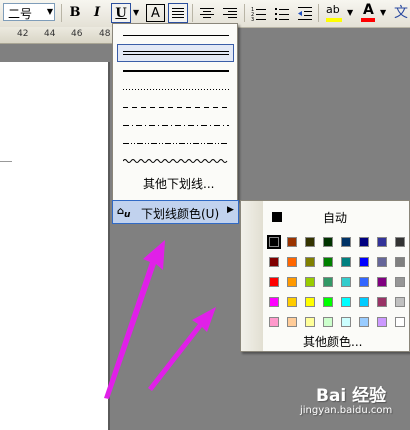 The width and height of the screenshot is (410, 430). What do you see at coordinates (97, 13) in the screenshot?
I see `italic-button: I` at bounding box center [97, 13].